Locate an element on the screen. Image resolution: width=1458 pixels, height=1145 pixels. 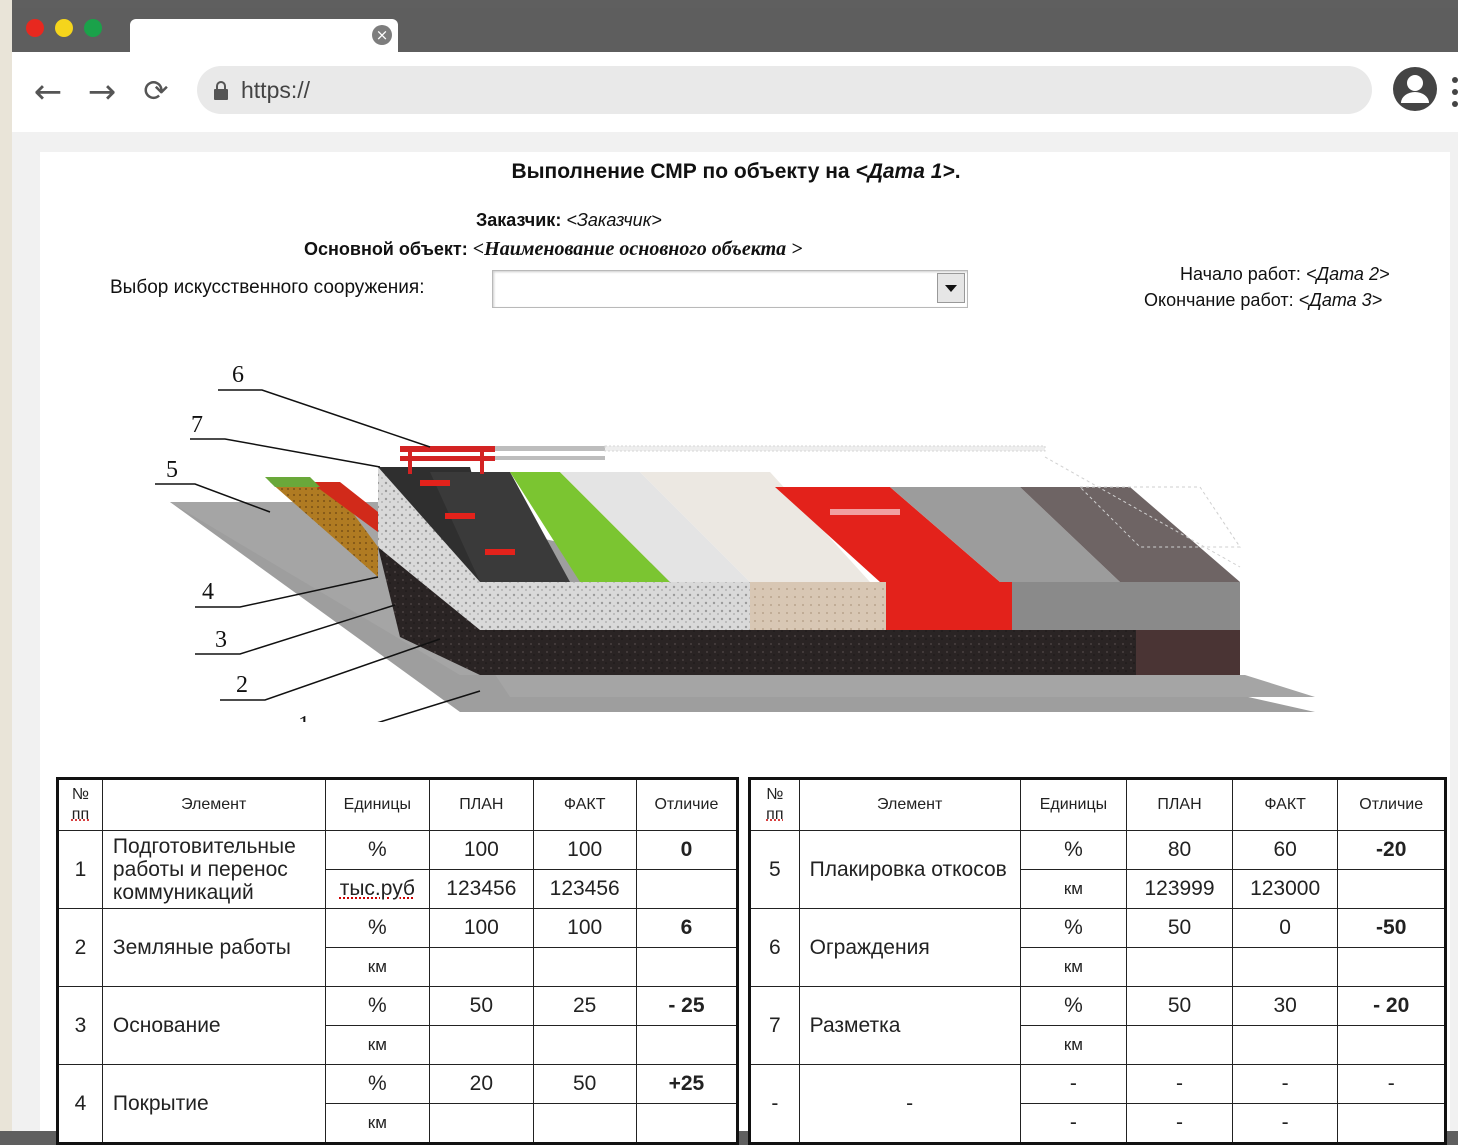
row-number: 5 is located at coordinates (774, 869).